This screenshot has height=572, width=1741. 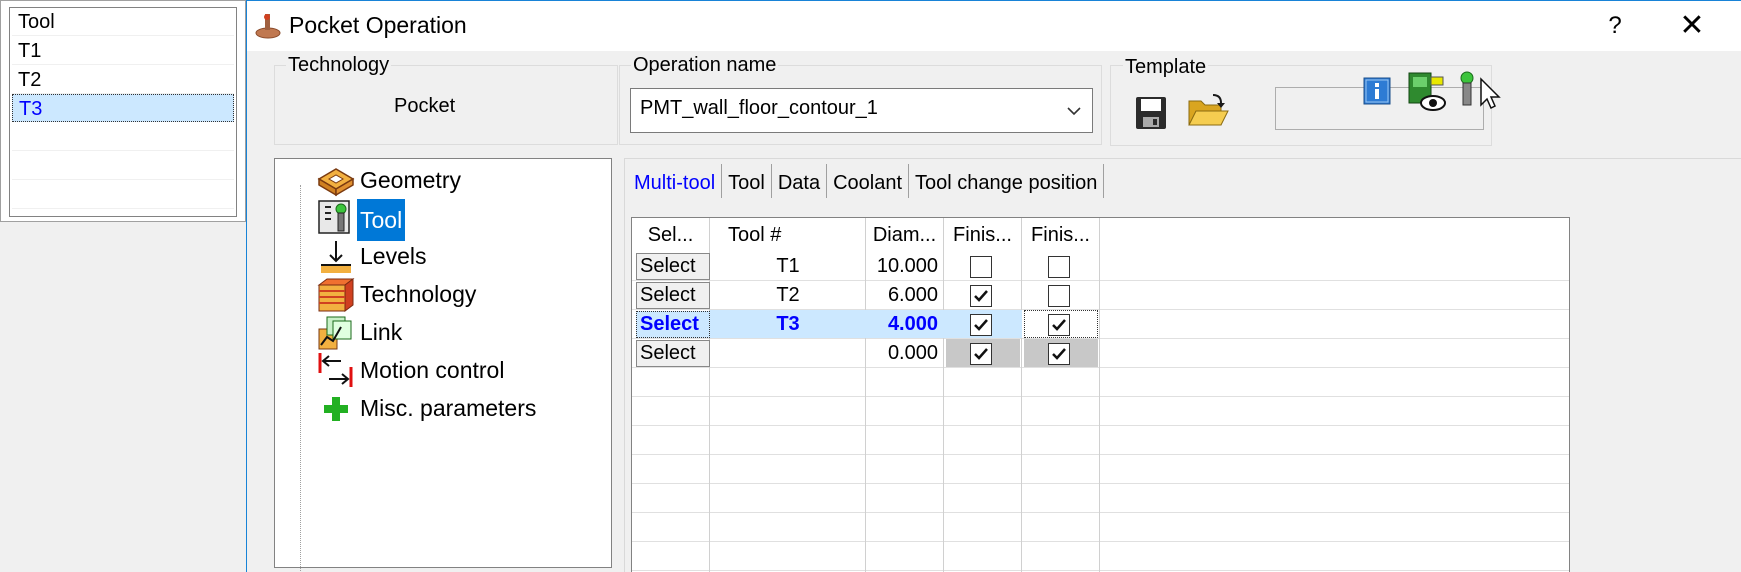 I want to click on chevron-down-icon, so click(x=1074, y=111).